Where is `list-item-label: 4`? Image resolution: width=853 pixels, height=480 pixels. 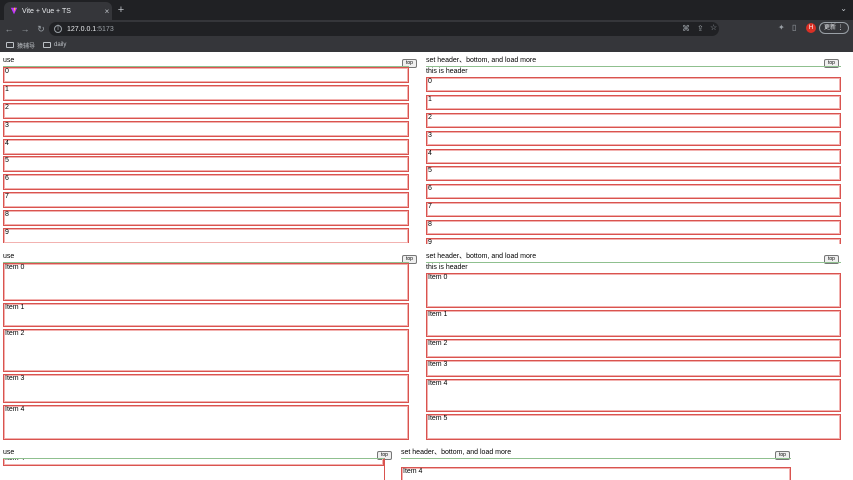 list-item-label: 4 is located at coordinates (430, 153).